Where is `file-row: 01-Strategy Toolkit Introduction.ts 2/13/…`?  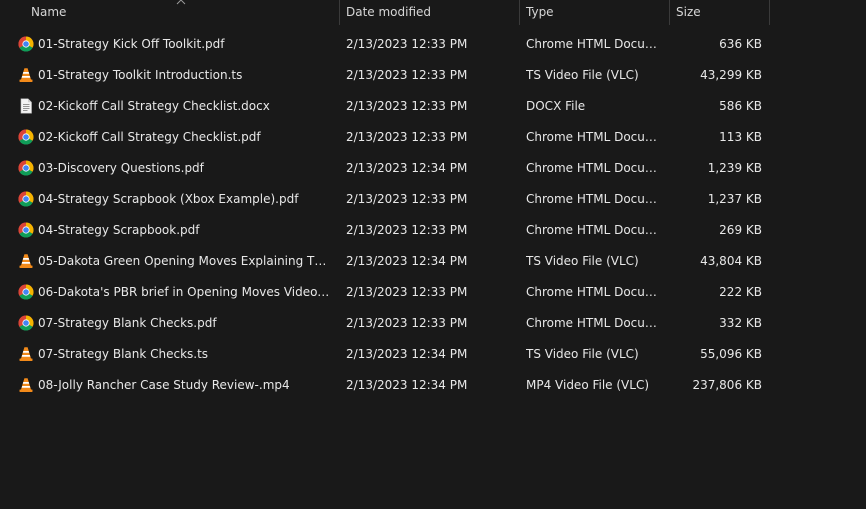 file-row: 01-Strategy Toolkit Introduction.ts 2/13/… is located at coordinates (433, 75).